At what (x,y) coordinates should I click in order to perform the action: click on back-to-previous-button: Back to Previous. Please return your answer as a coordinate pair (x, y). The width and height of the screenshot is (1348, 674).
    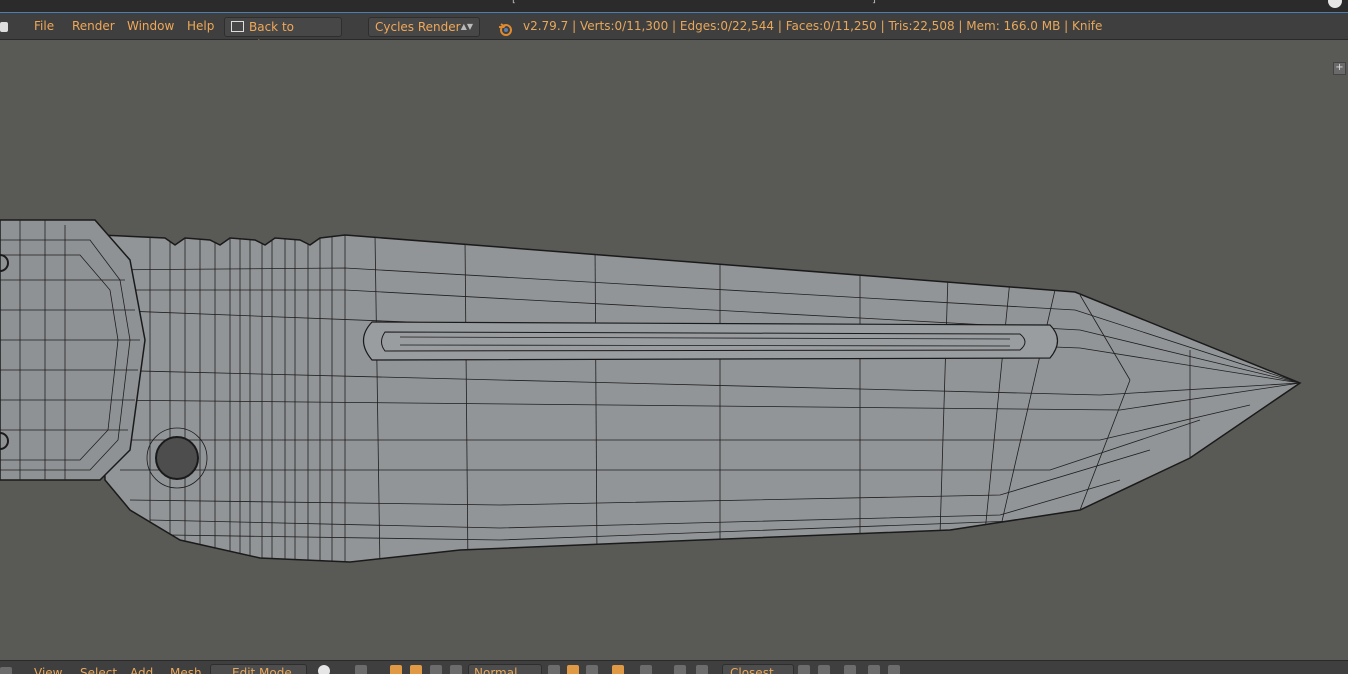
    Looking at the image, I should click on (283, 34).